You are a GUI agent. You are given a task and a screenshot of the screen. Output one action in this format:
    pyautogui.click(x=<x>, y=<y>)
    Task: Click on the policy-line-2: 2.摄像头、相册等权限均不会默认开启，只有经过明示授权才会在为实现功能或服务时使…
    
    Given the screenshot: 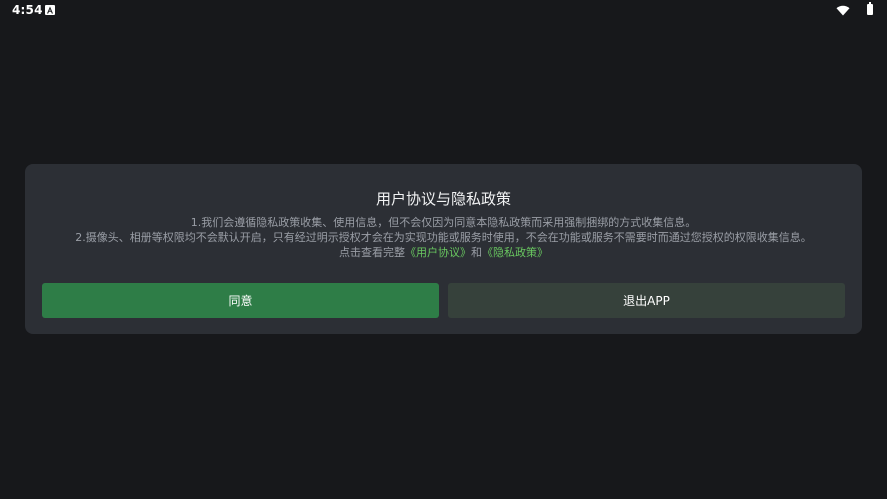 What is the action you would take?
    pyautogui.click(x=443, y=237)
    